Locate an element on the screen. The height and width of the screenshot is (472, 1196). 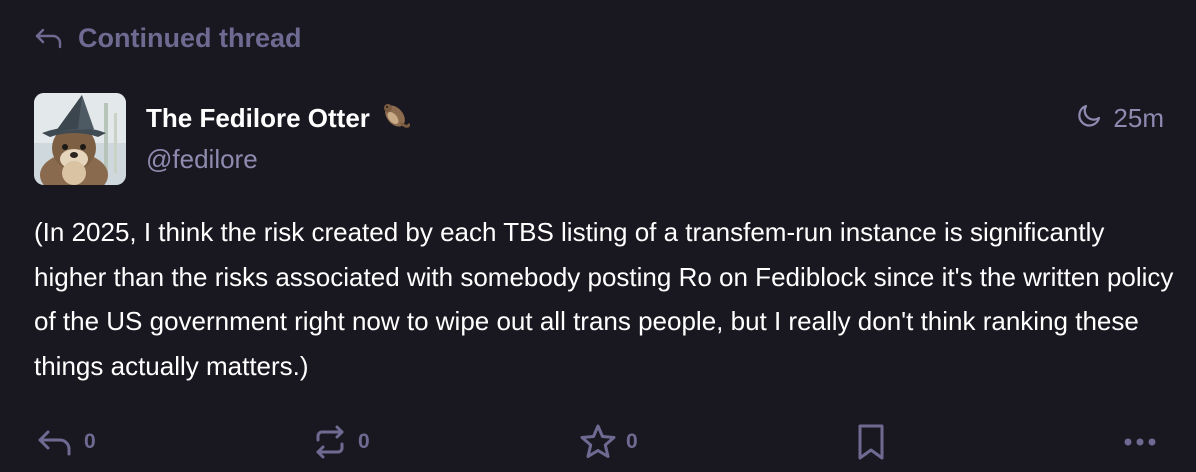
boost-icon is located at coordinates (330, 442).